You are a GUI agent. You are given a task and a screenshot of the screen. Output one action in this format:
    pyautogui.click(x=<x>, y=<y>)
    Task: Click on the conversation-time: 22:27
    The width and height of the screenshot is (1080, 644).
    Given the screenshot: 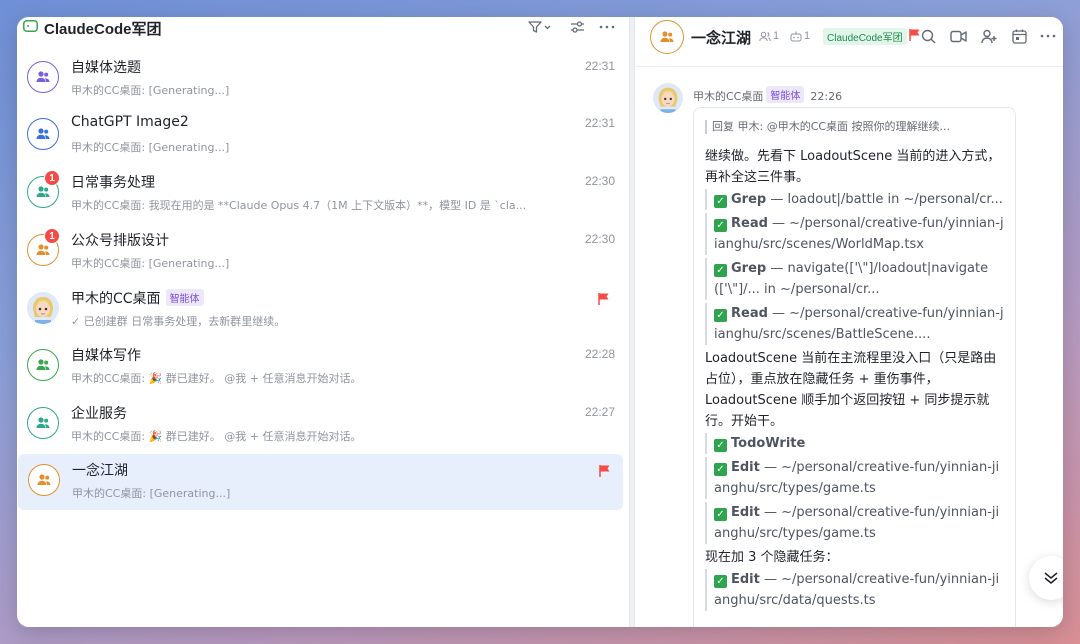 What is the action you would take?
    pyautogui.click(x=599, y=412)
    